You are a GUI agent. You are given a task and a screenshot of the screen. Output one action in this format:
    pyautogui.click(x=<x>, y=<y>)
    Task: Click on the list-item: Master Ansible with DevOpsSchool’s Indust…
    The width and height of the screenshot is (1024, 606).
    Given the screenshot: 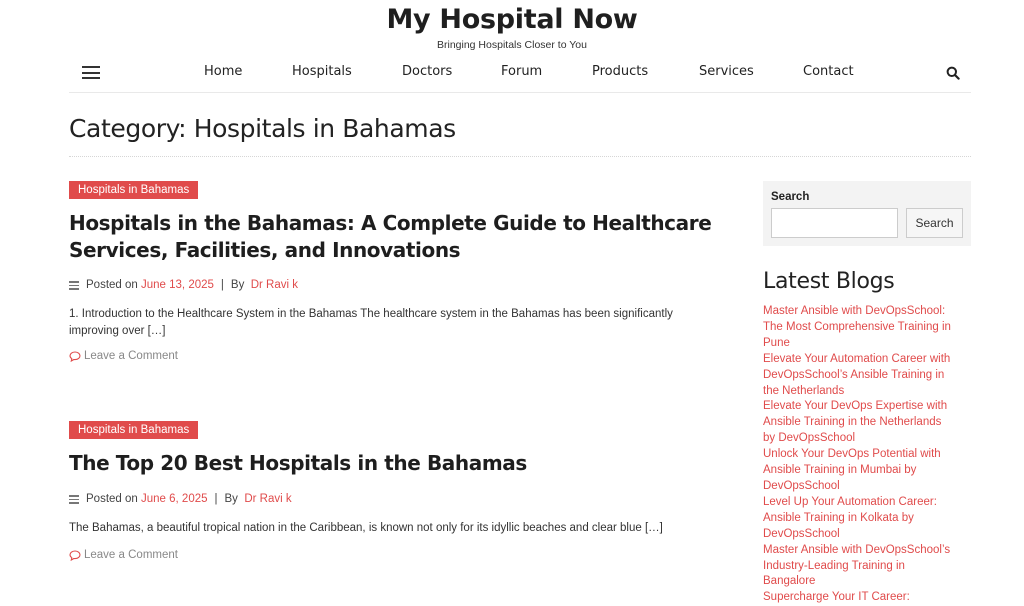 What is the action you would take?
    pyautogui.click(x=868, y=567)
    